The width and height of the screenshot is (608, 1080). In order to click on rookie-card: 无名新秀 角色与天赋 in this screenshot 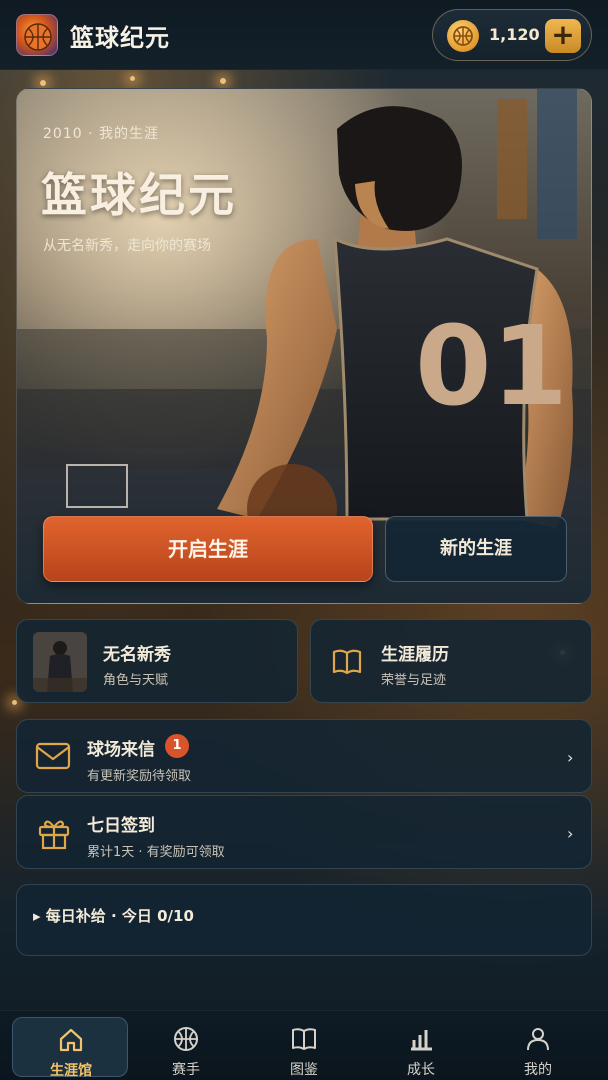, I will do `click(157, 661)`.